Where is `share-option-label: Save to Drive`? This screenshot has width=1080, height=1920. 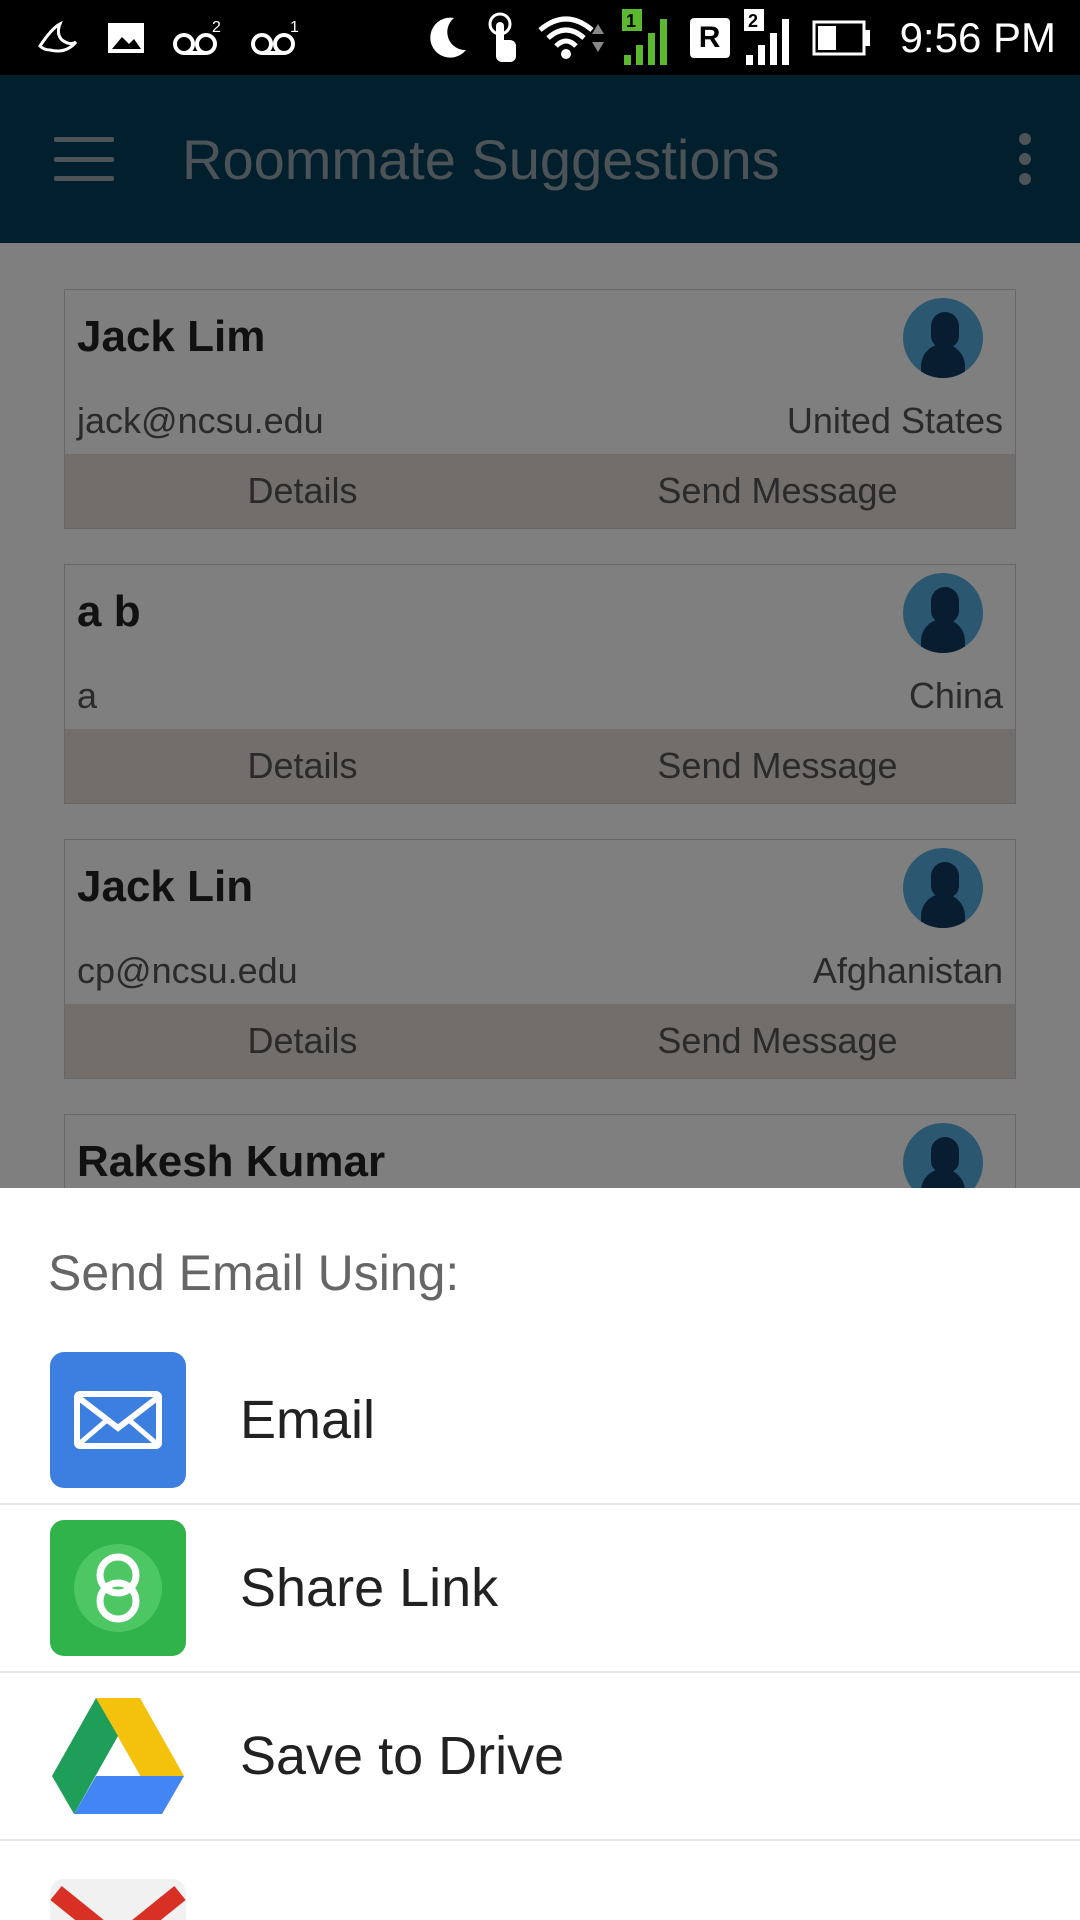
share-option-label: Save to Drive is located at coordinates (402, 1756).